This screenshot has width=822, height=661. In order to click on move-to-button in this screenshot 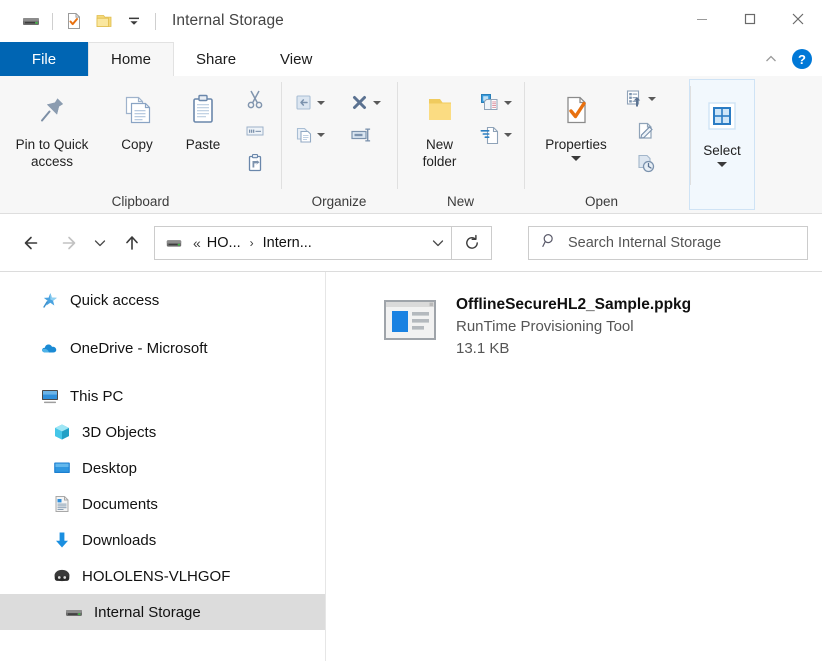, I will do `click(315, 103)`.